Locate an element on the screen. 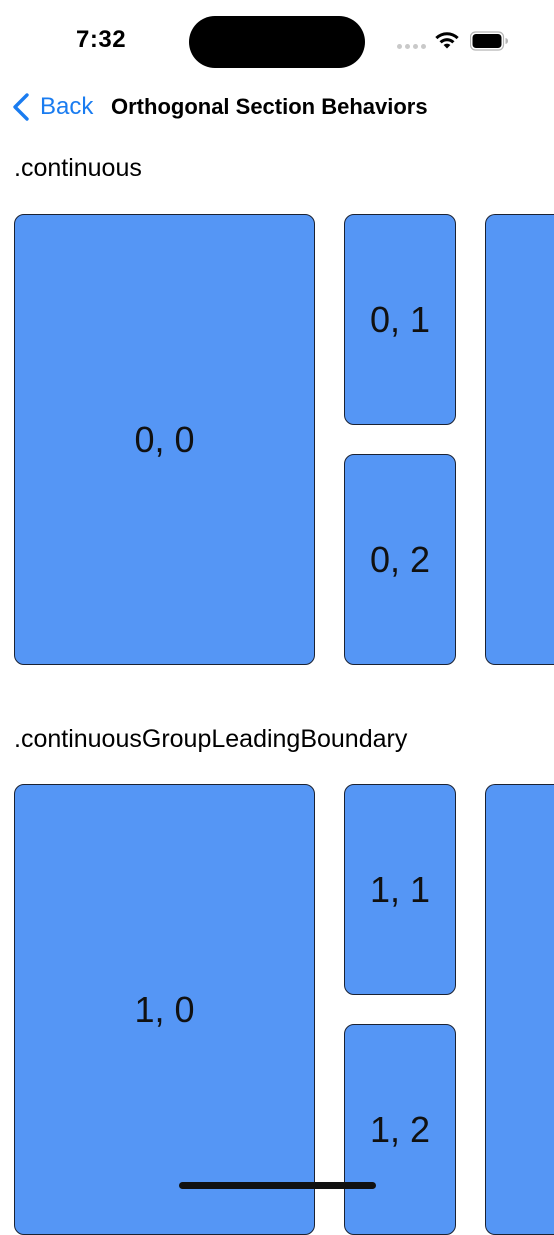 The height and width of the screenshot is (1235, 554). status-bar: 7:32 is located at coordinates (277, 40).